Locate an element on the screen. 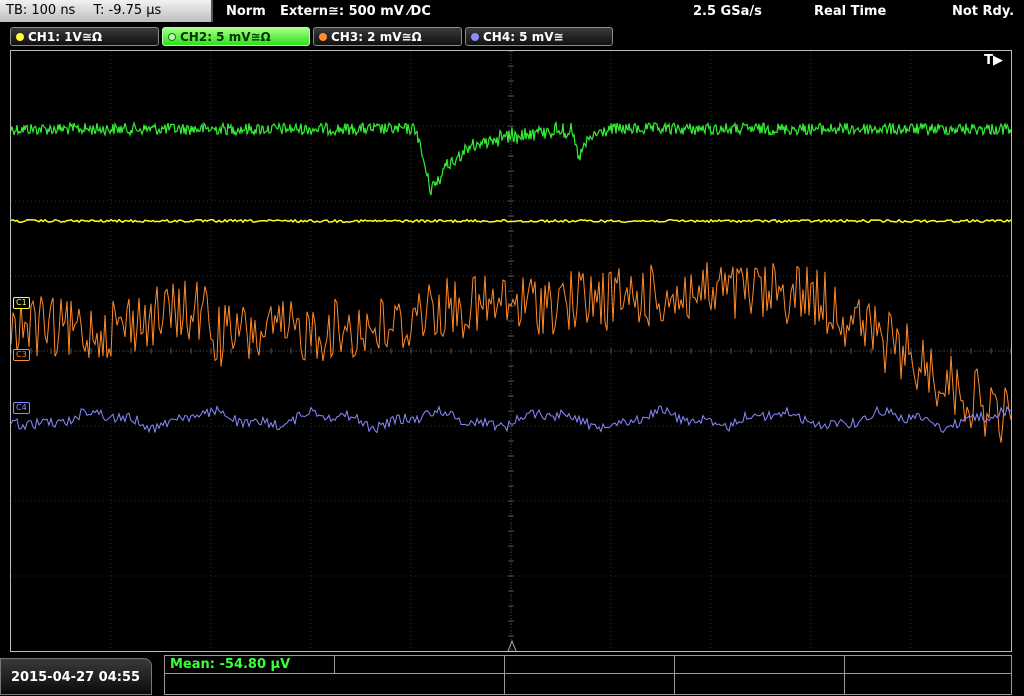  channel-1-waveform is located at coordinates (511, 221).